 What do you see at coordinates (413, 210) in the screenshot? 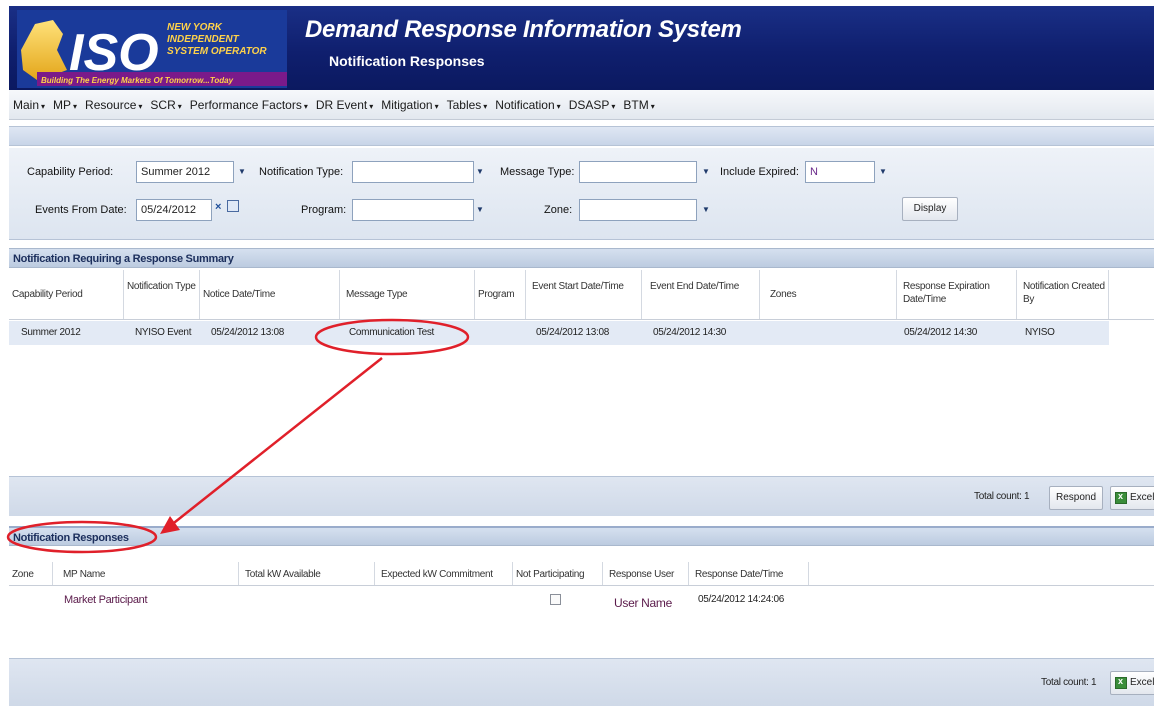
I see `program-select` at bounding box center [413, 210].